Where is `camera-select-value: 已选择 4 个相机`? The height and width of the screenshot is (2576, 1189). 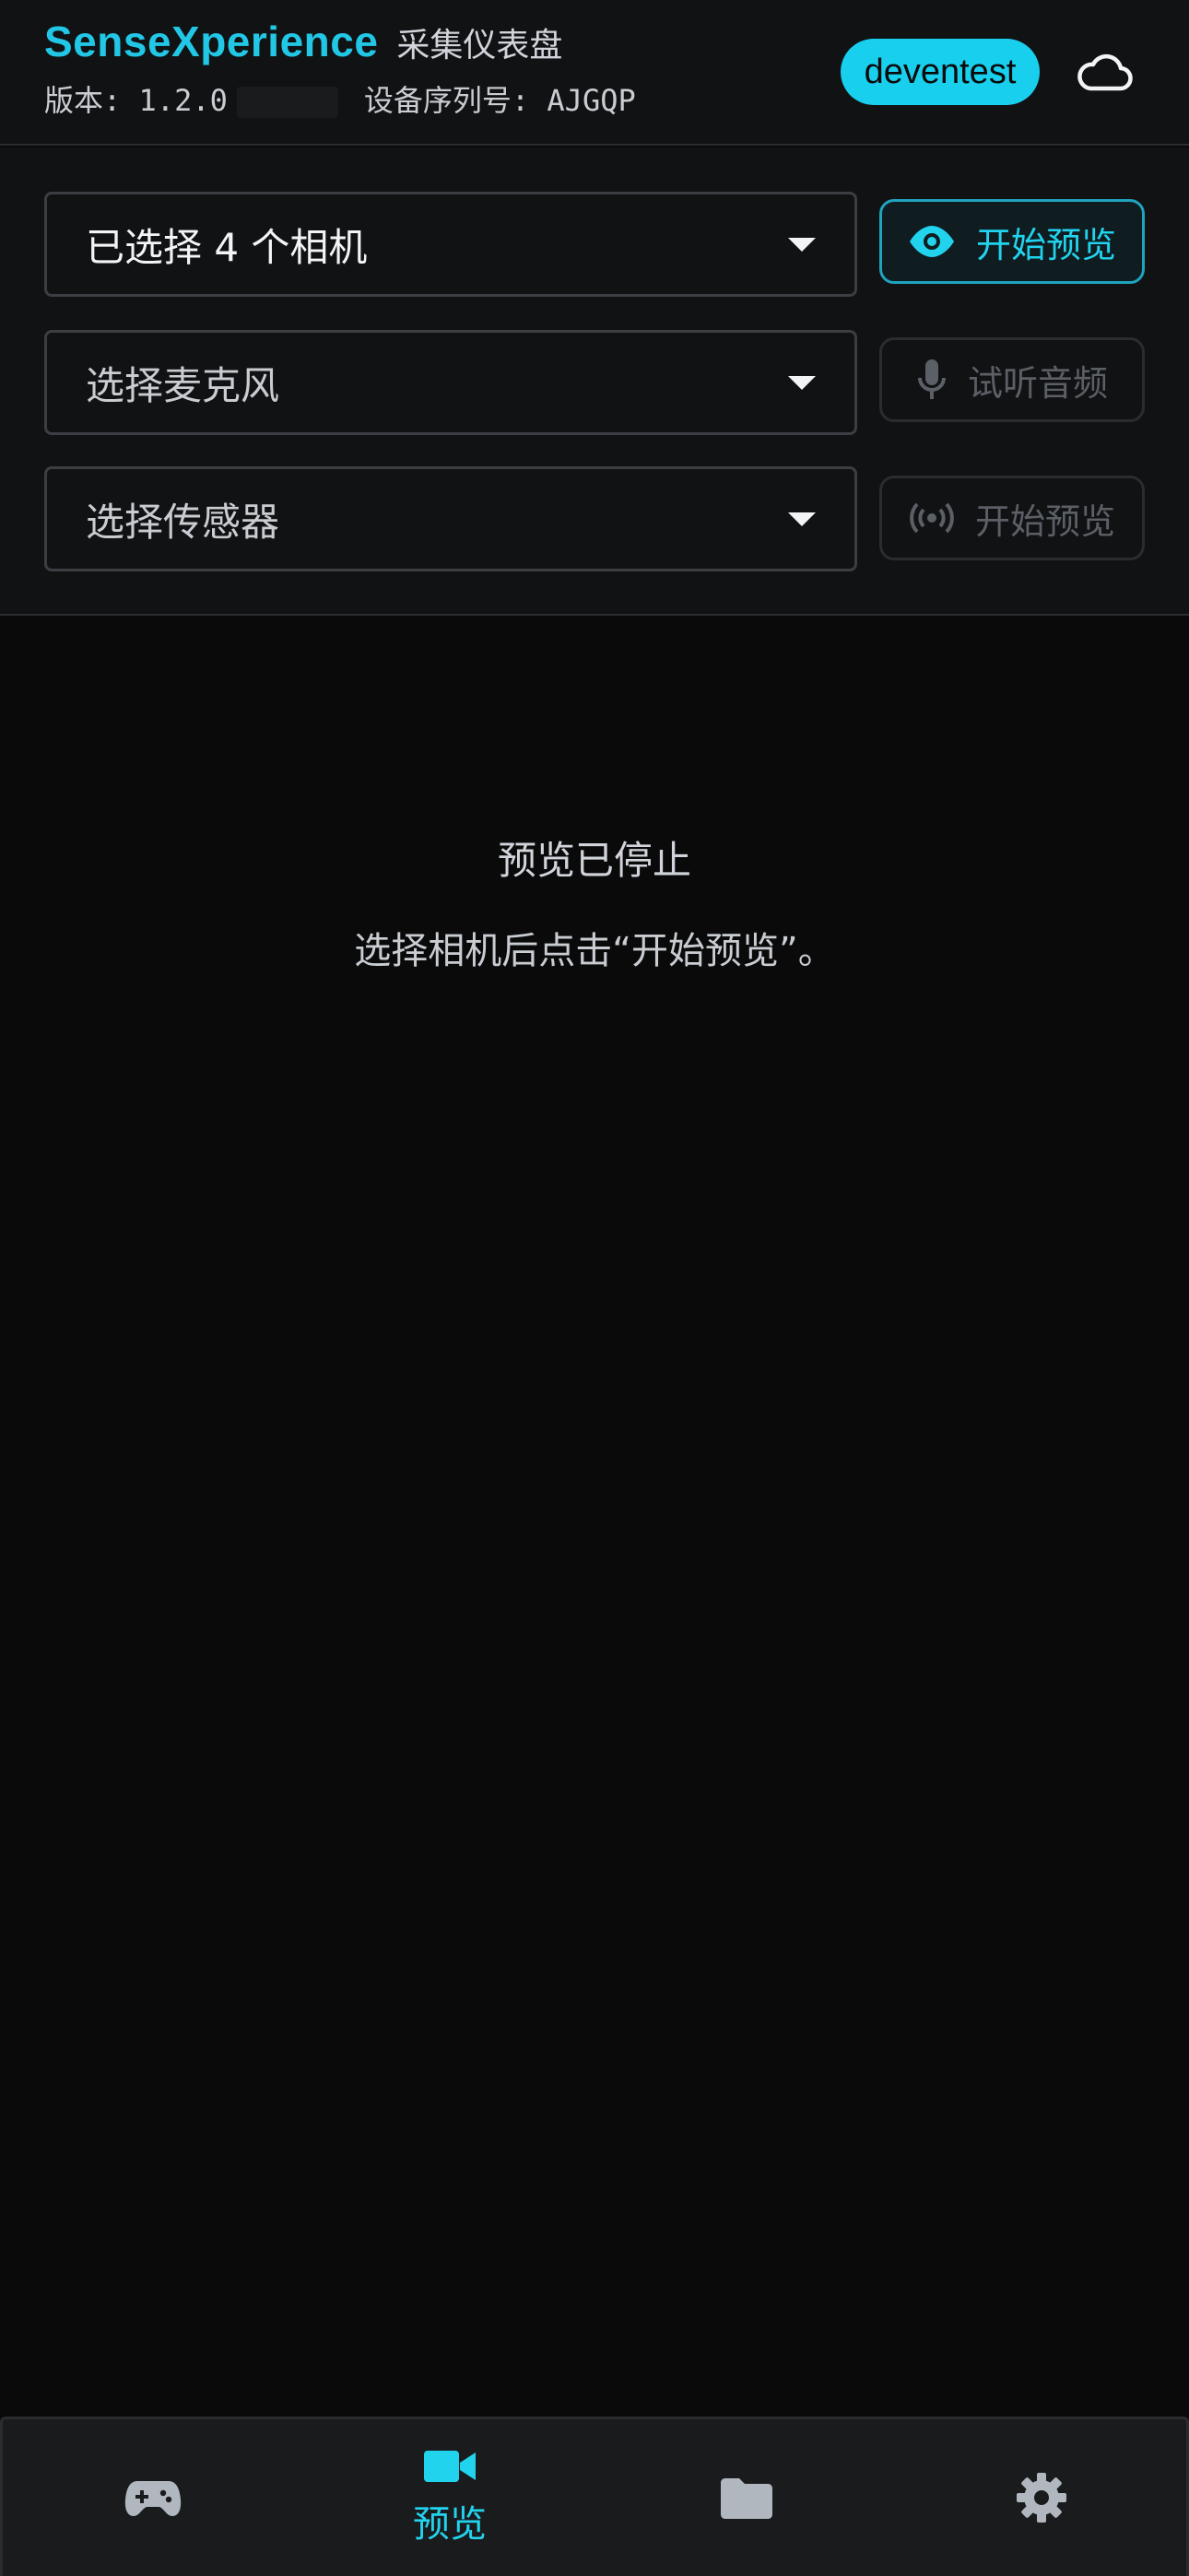
camera-select-value: 已选择 4 个相机 is located at coordinates (227, 247).